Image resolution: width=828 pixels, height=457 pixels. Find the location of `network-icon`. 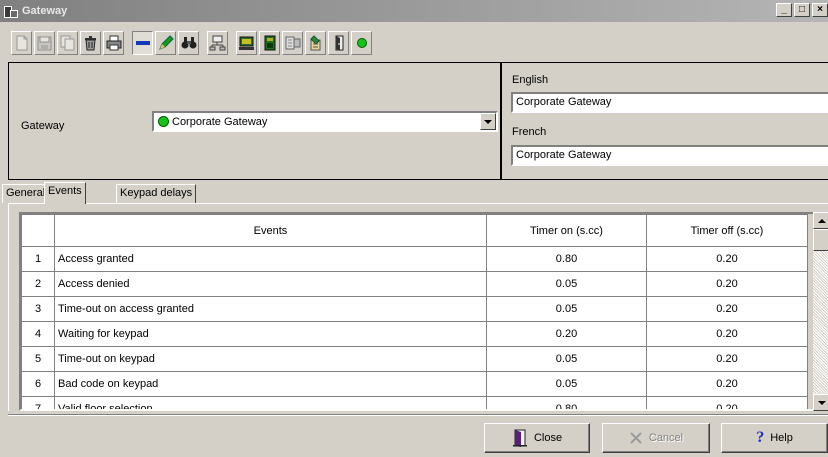

network-icon is located at coordinates (217, 43).